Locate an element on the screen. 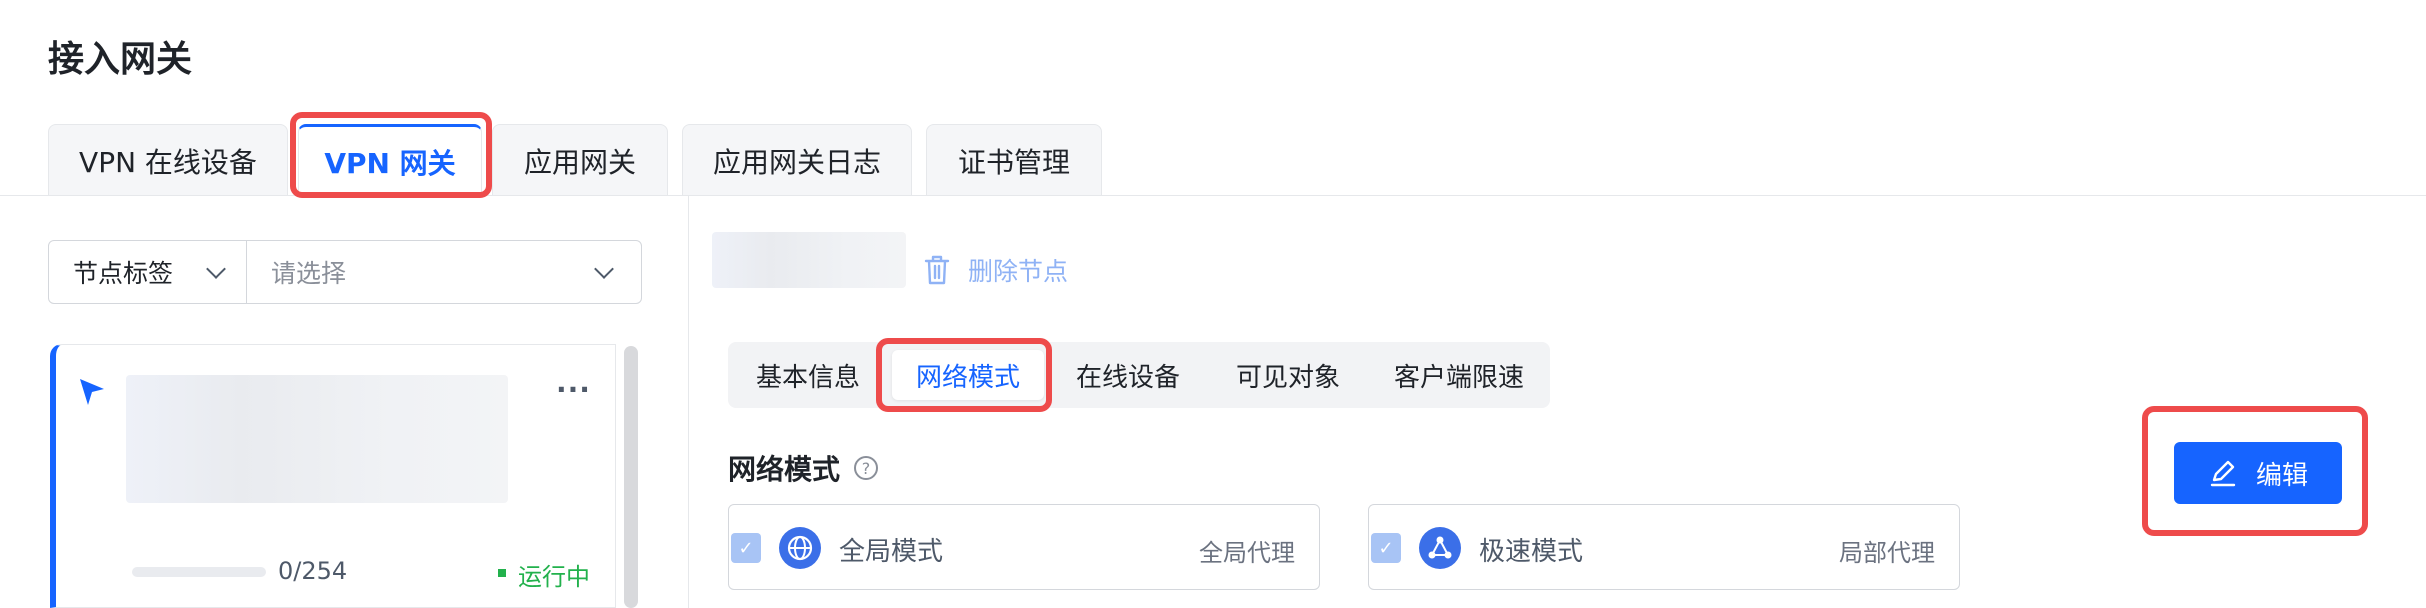 This screenshot has width=2426, height=608. tab-basic-info: 基本信息 is located at coordinates (808, 375).